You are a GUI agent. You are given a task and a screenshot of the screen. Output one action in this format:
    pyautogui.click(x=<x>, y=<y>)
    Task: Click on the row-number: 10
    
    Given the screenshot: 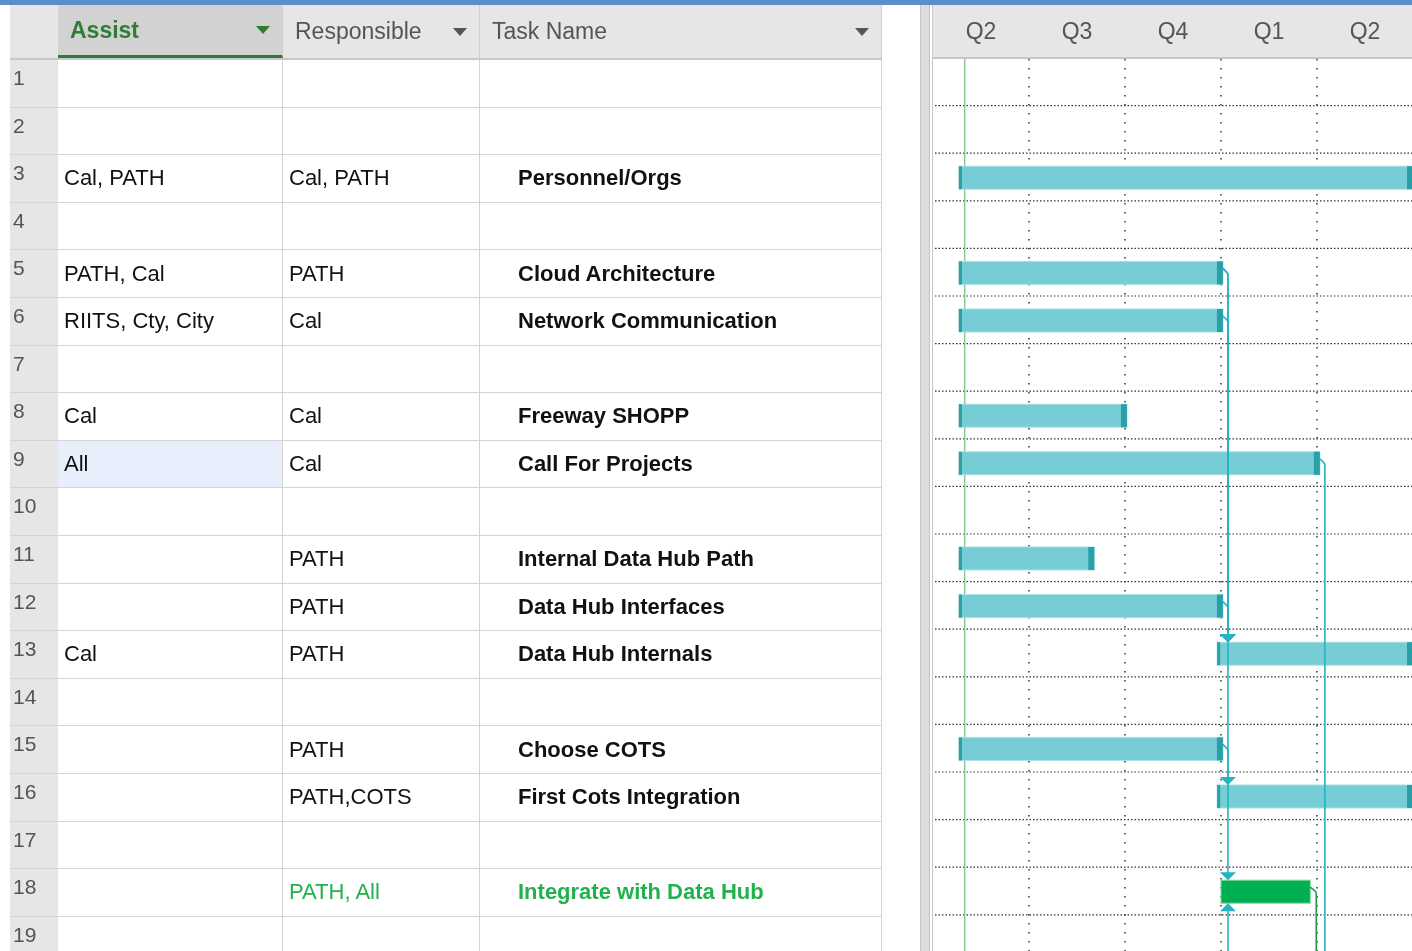 What is the action you would take?
    pyautogui.click(x=34, y=512)
    